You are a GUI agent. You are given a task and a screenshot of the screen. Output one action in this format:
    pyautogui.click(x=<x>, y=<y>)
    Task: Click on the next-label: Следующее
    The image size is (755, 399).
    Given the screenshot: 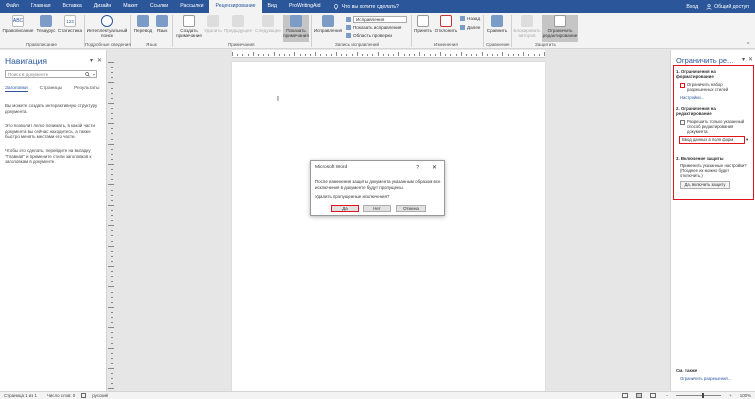 What is the action you would take?
    pyautogui.click(x=268, y=30)
    